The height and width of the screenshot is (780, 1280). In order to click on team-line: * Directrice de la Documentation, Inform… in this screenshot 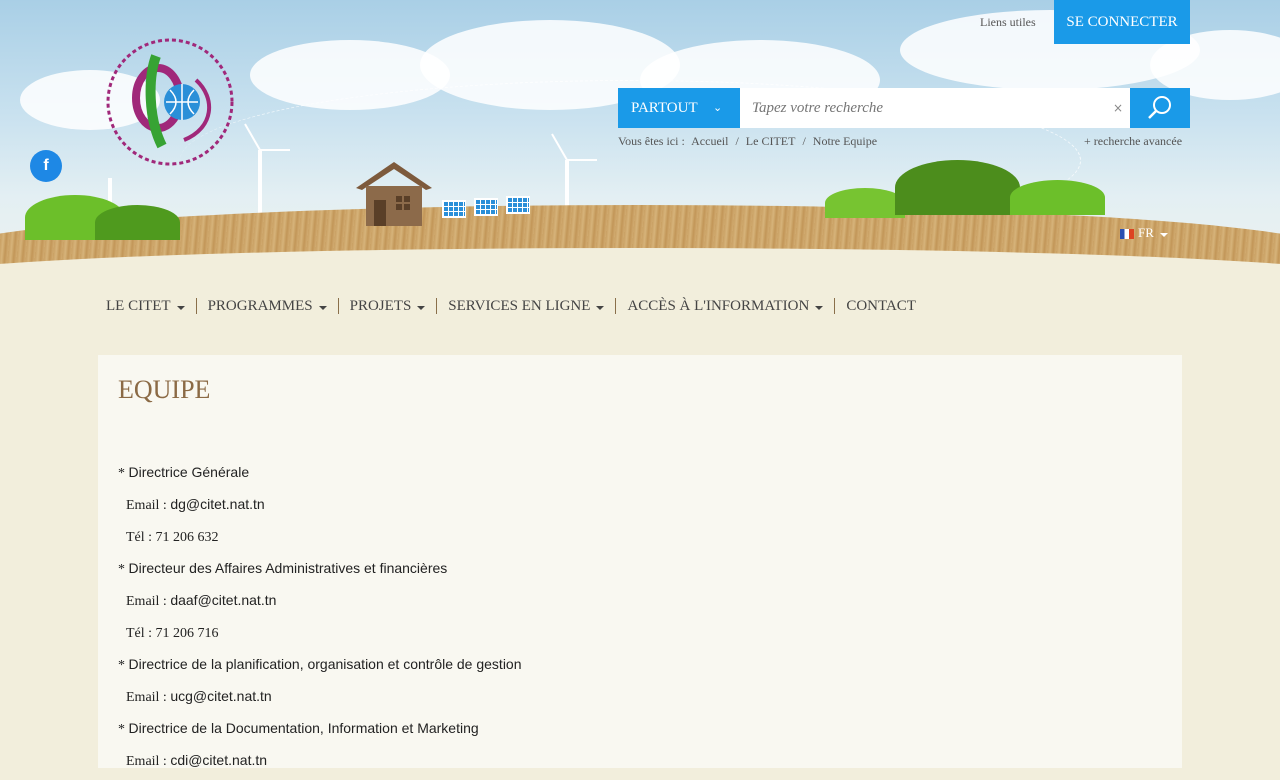, I will do `click(320, 732)`.